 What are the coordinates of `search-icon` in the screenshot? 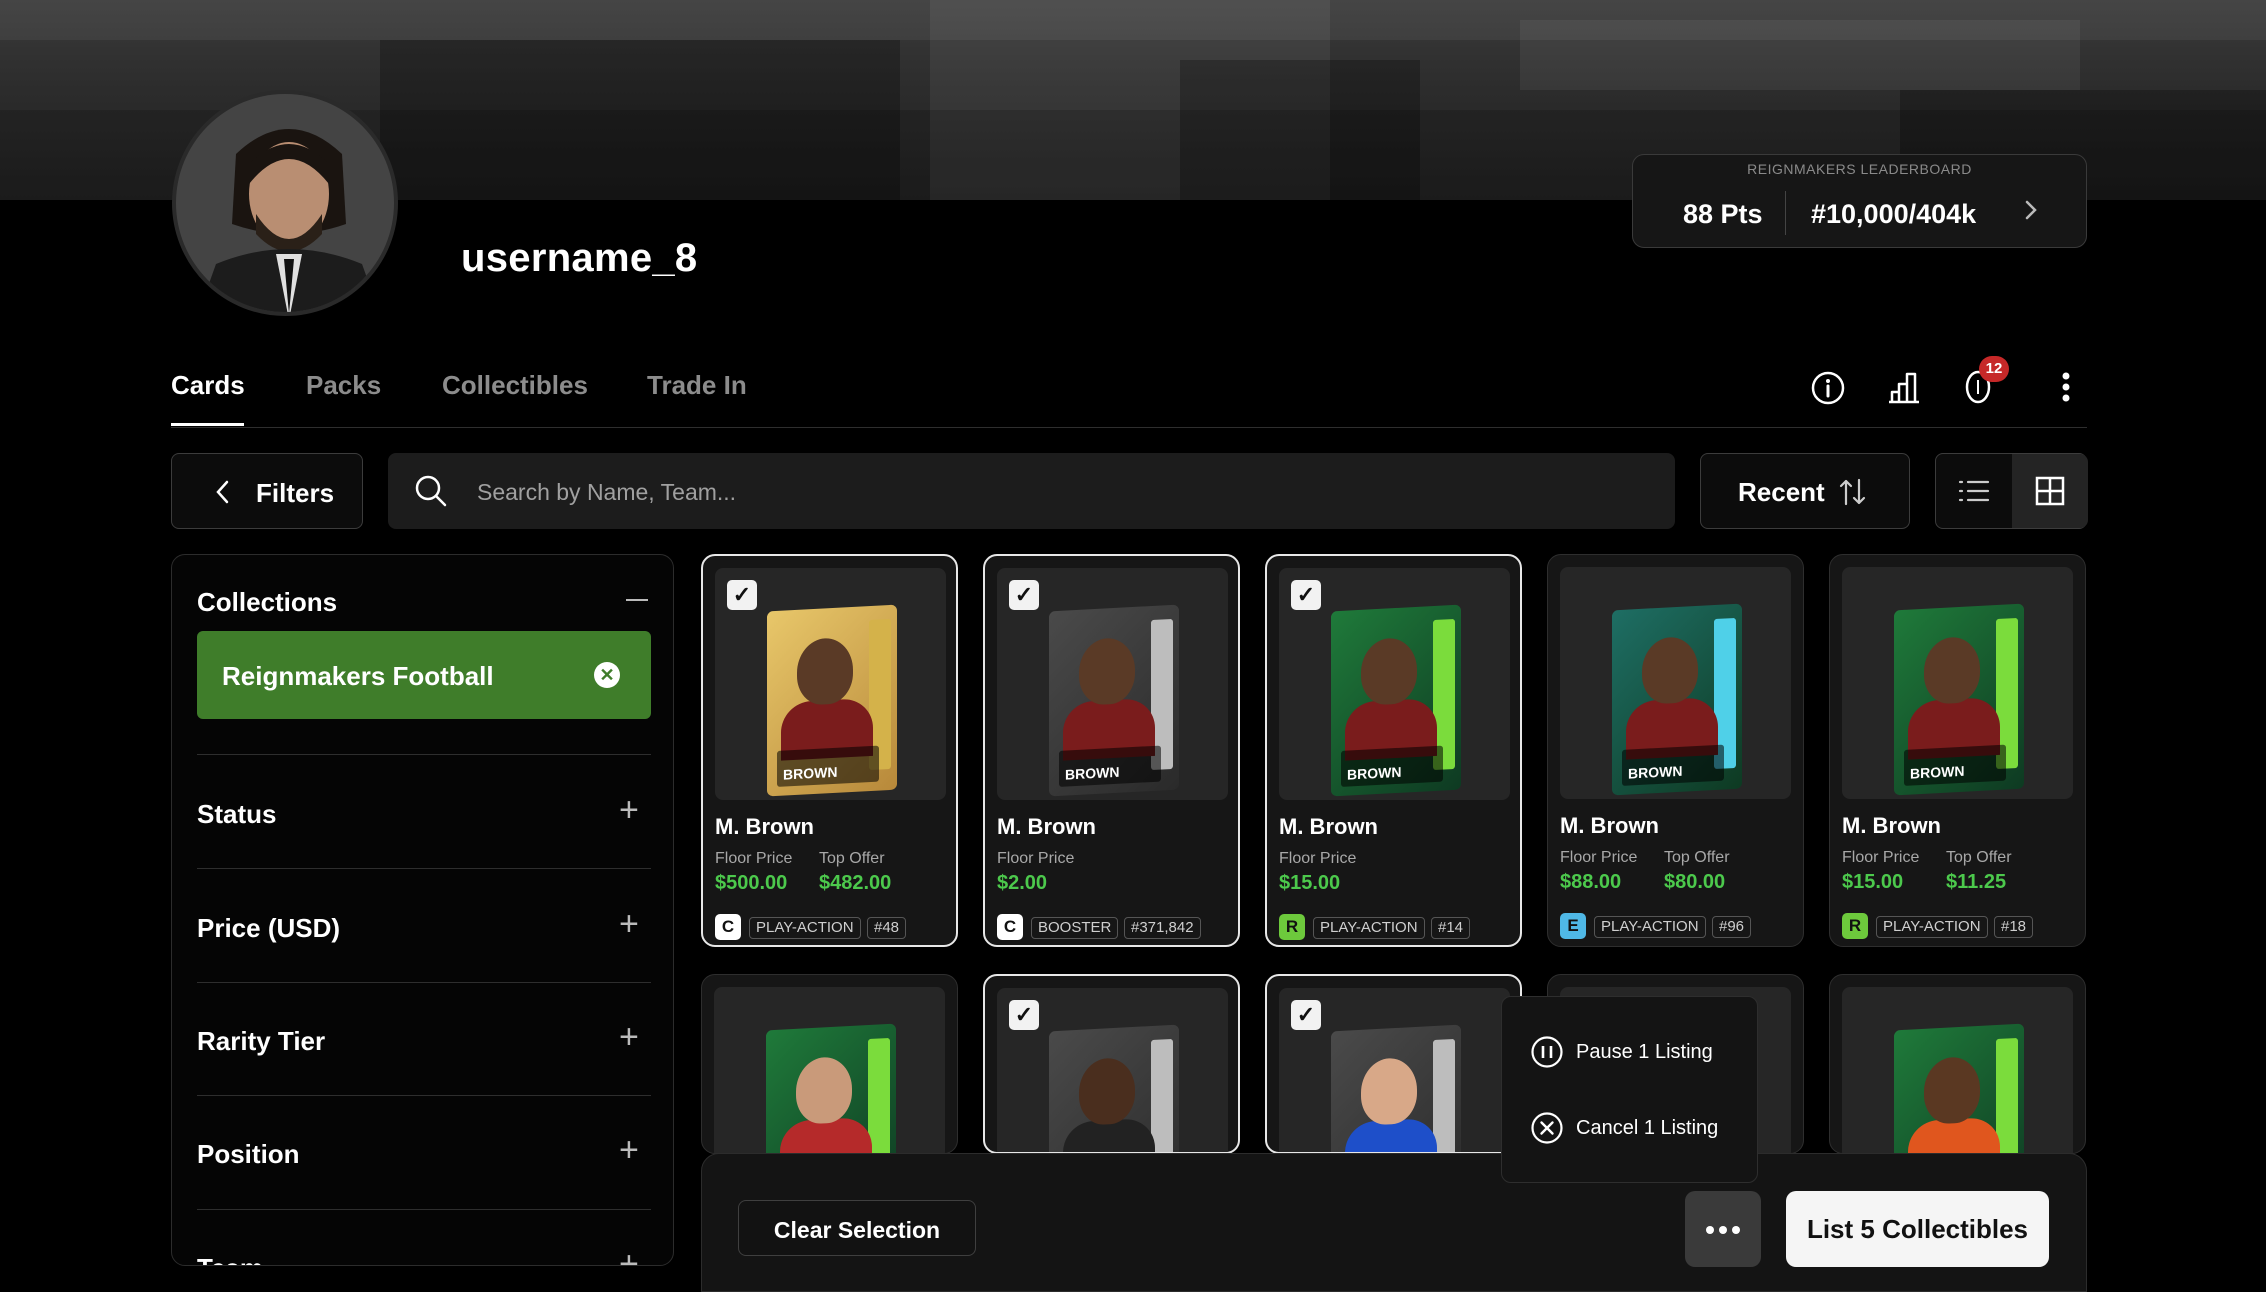 It's located at (431, 493).